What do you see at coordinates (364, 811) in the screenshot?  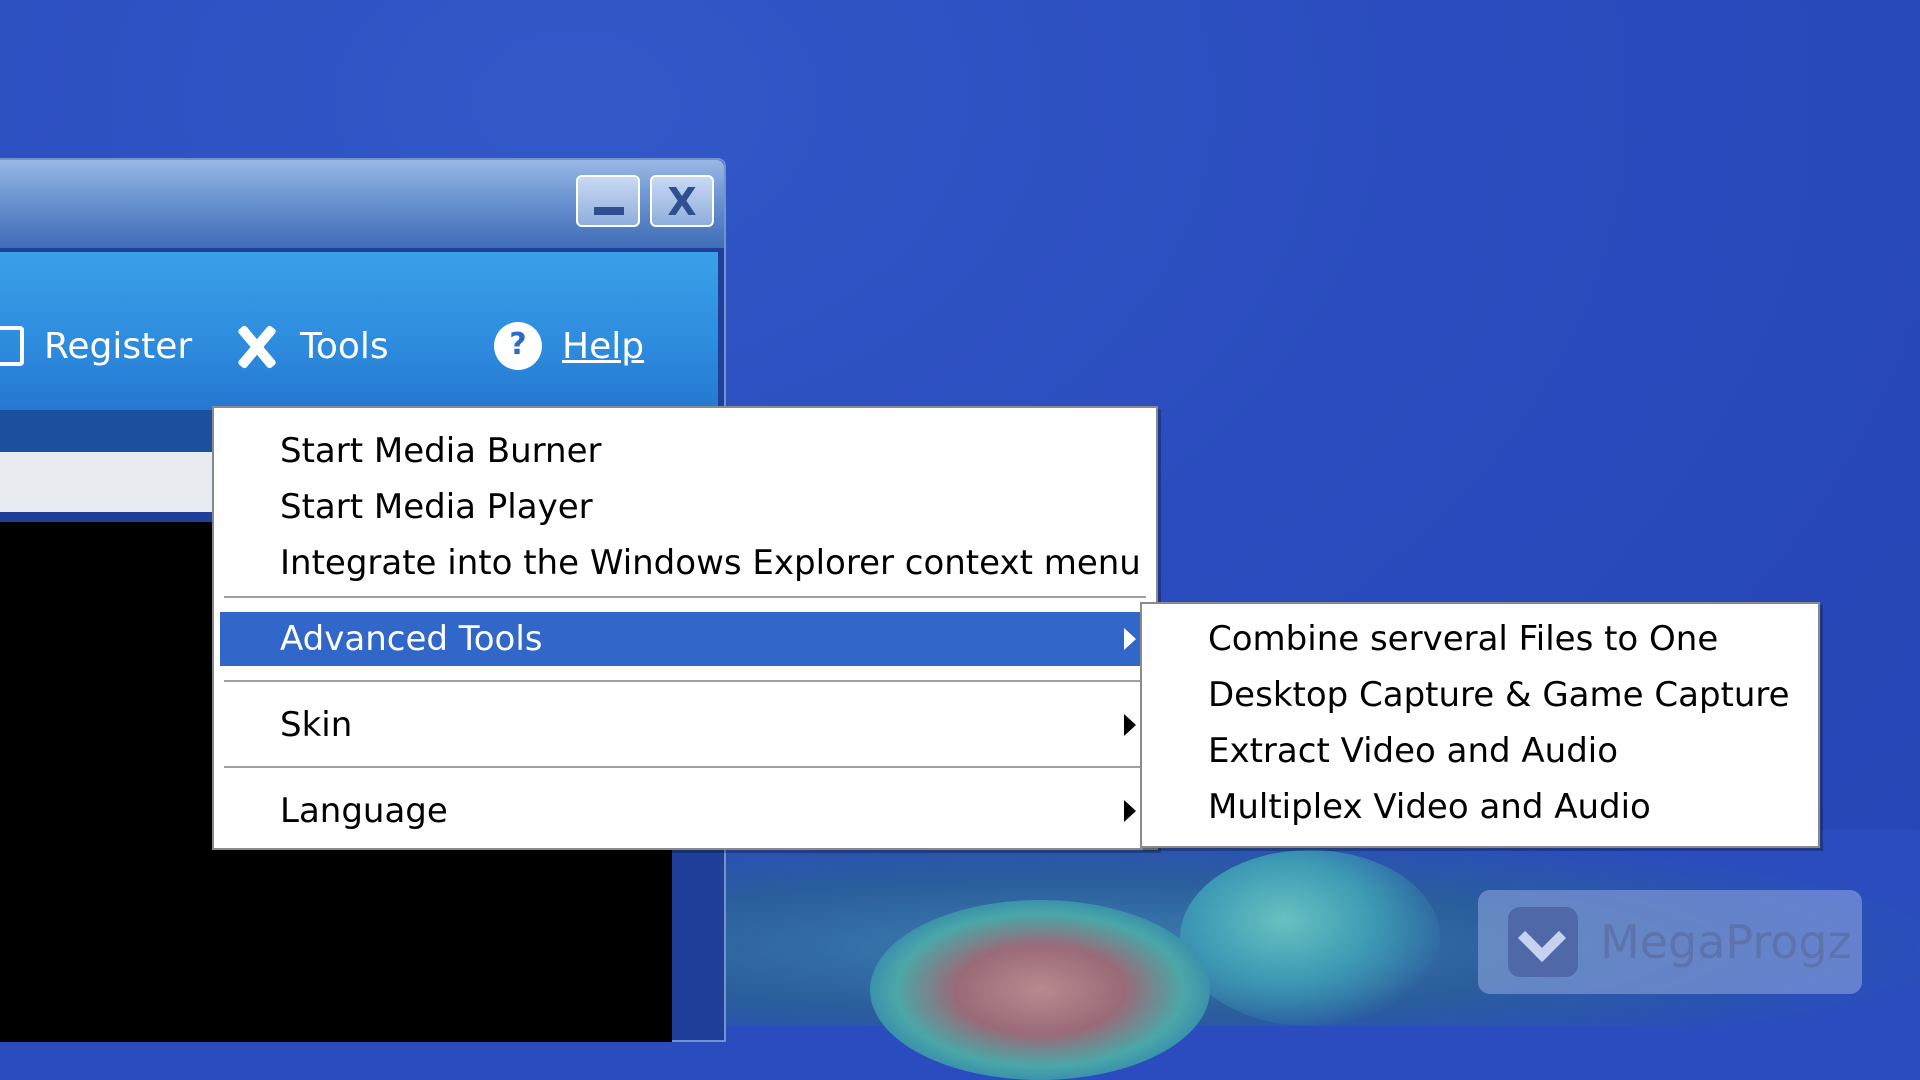 I see `menu-item-label: Language` at bounding box center [364, 811].